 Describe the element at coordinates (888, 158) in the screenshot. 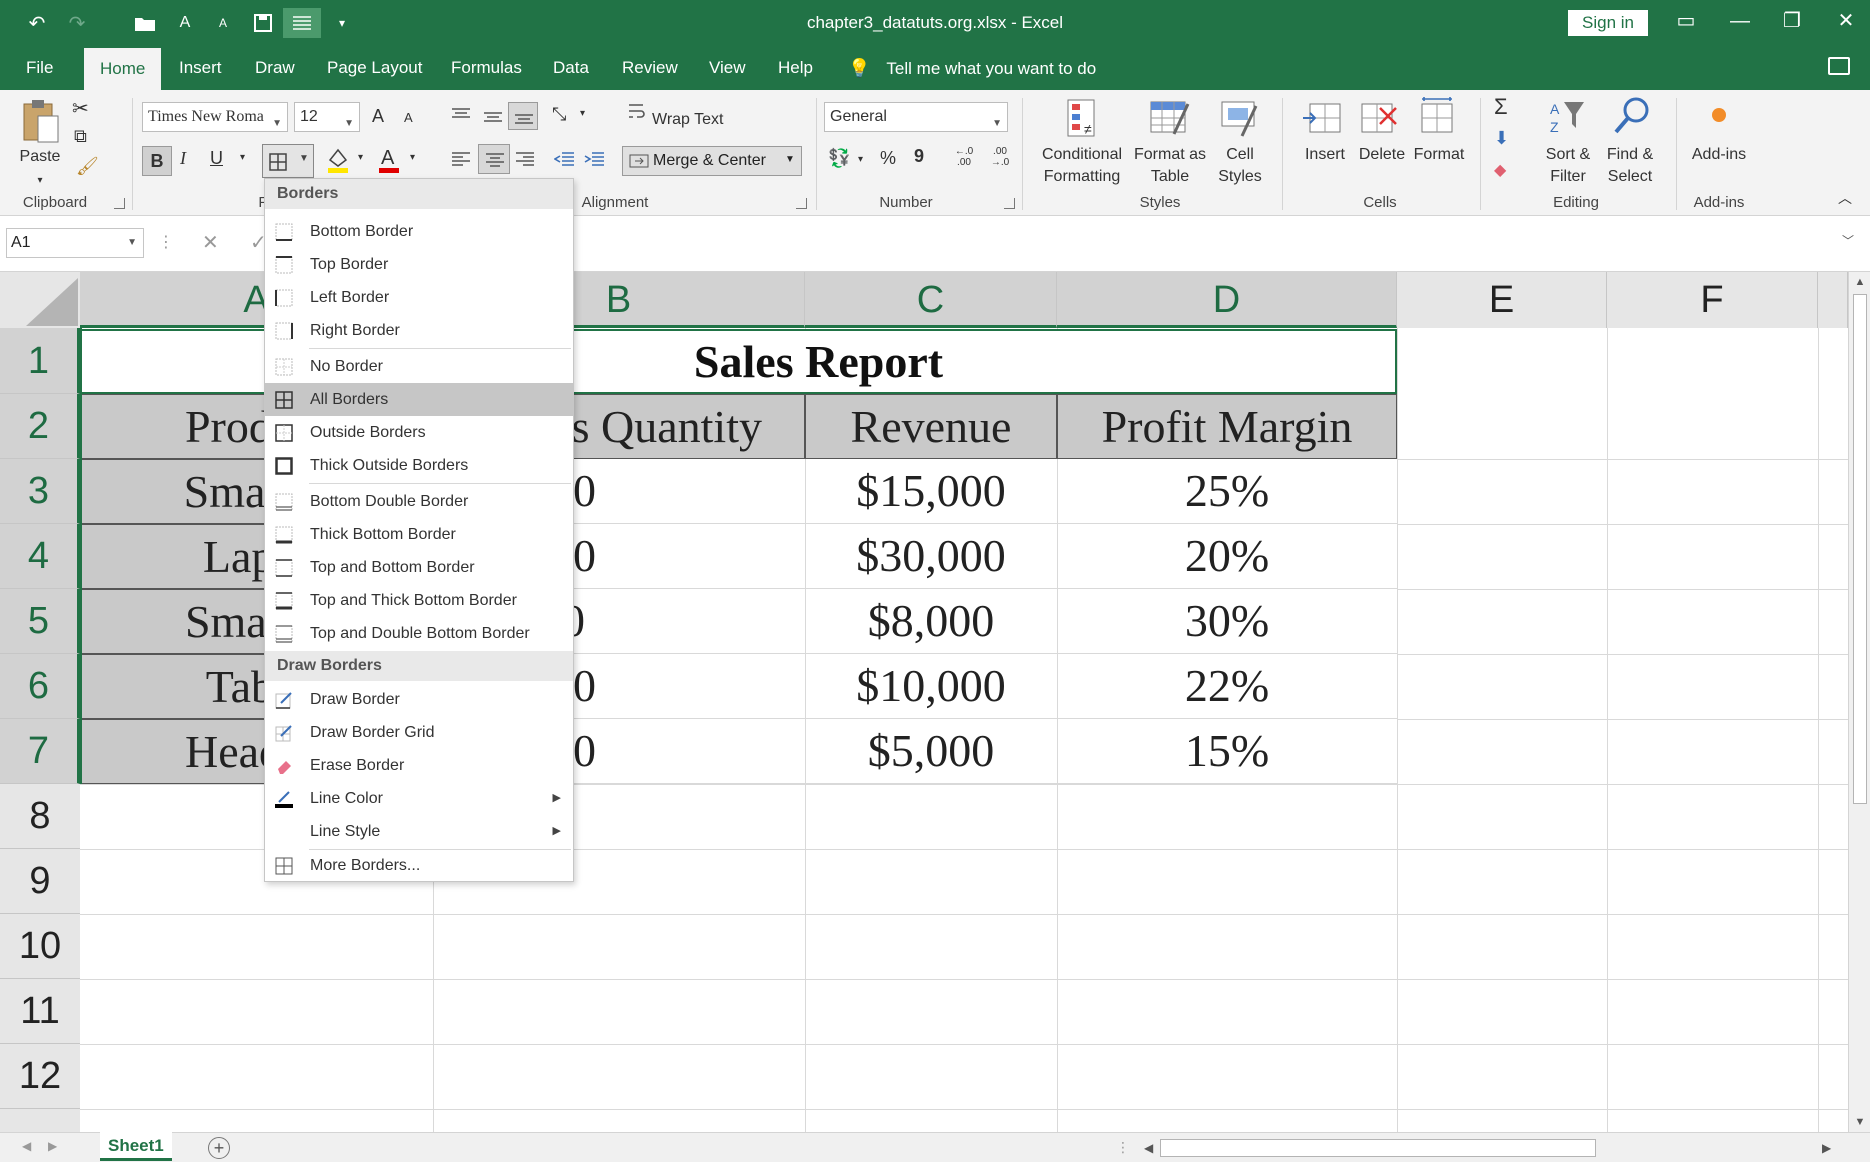

I see `percent-style-button: %` at that location.